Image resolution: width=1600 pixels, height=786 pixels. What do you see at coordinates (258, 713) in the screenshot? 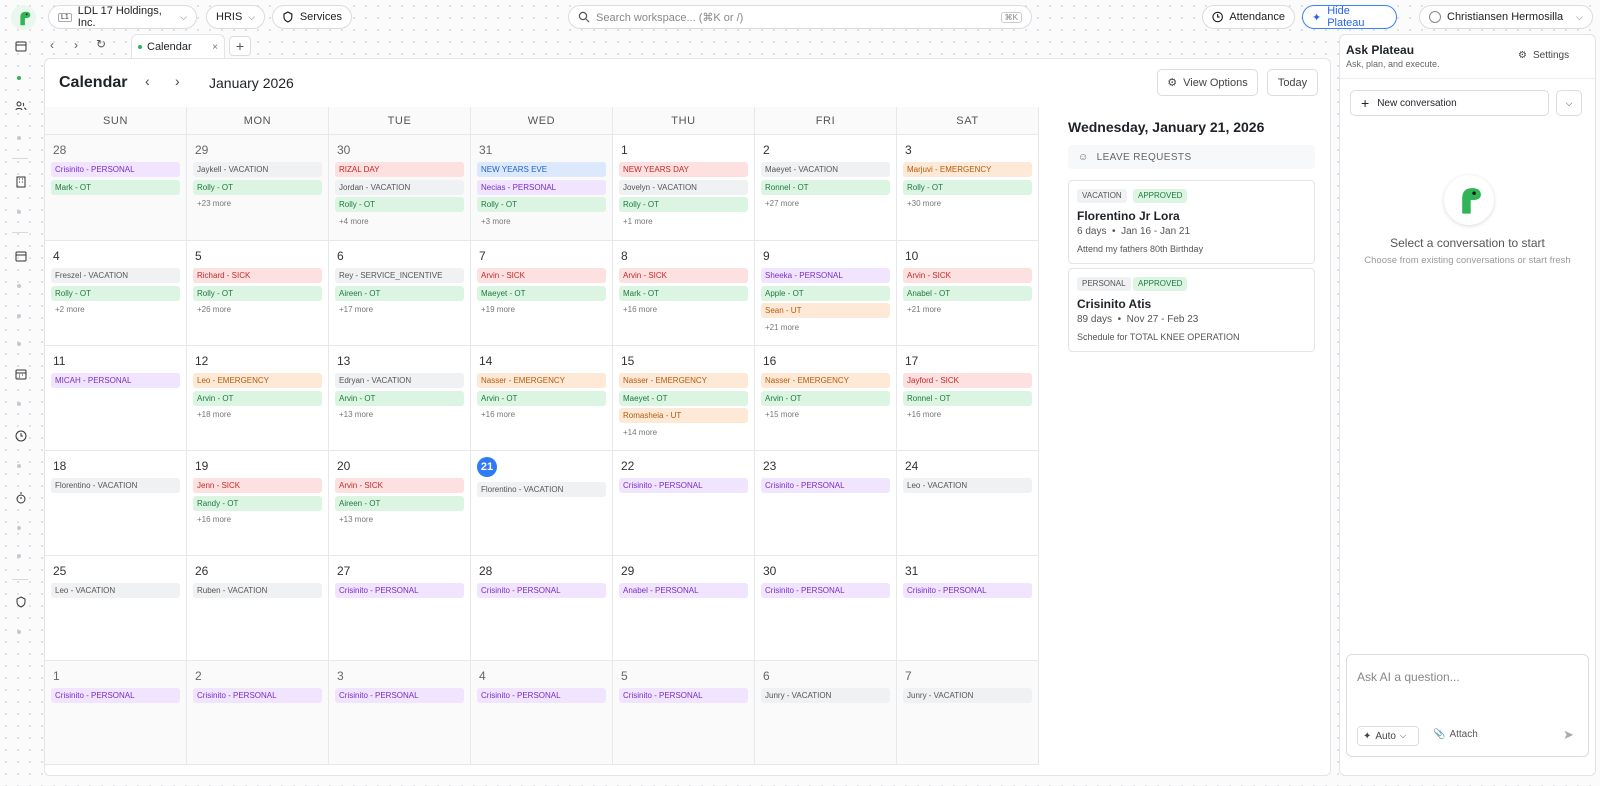
I see `calendar-day-cell: 2 Crisinito - PERSONAL` at bounding box center [258, 713].